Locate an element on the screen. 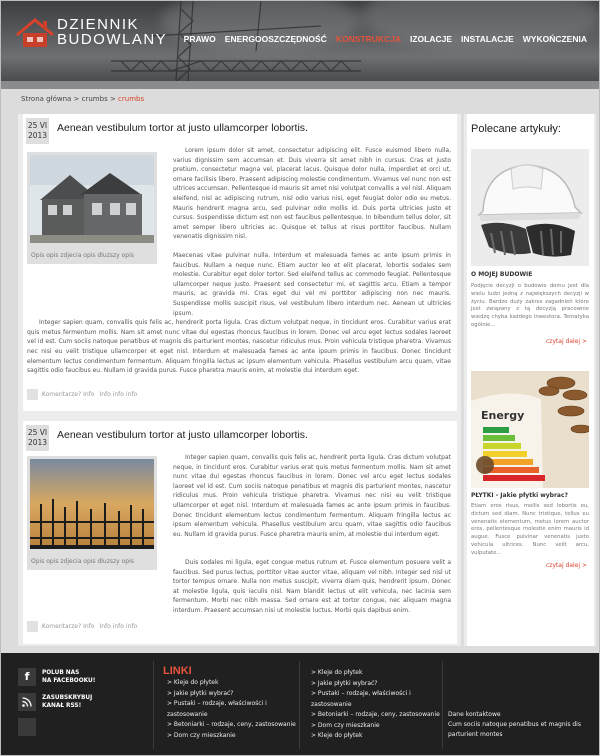 The height and width of the screenshot is (756, 600). nav-item-konstrukcja: KONSTRUKCJA is located at coordinates (368, 39).